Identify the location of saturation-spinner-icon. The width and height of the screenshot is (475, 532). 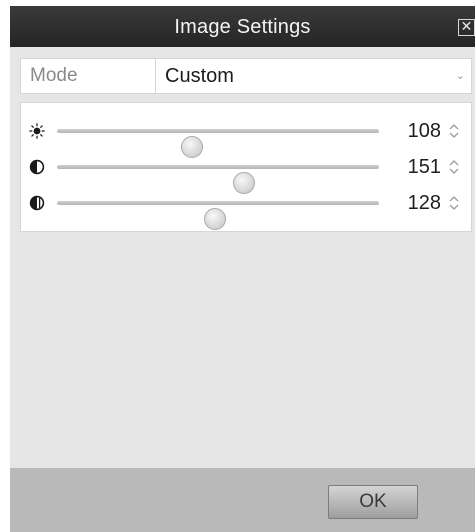
(454, 203).